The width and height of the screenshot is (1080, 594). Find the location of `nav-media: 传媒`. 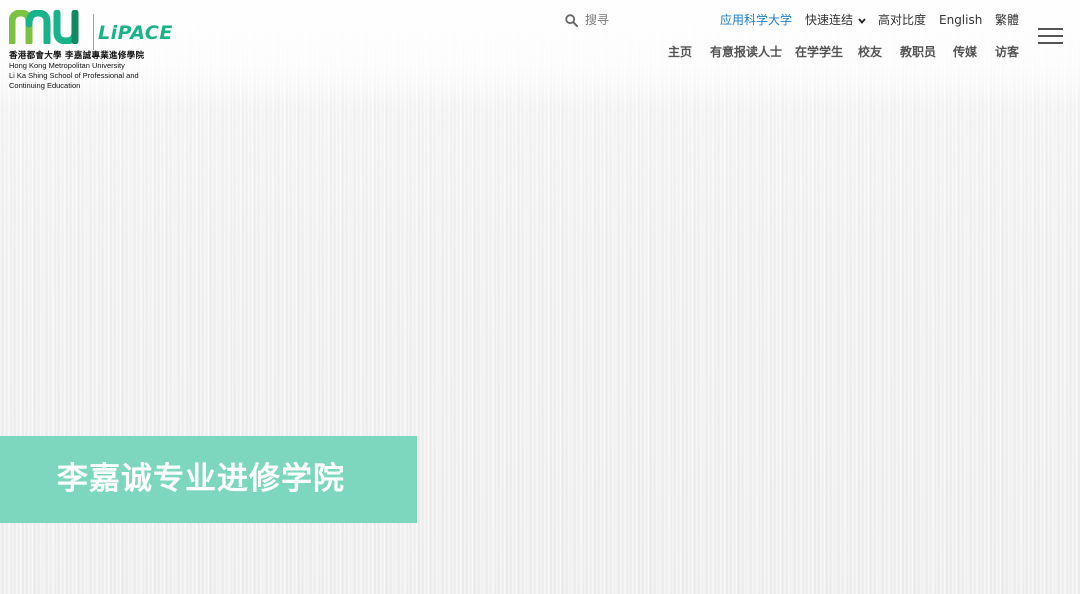

nav-media: 传媒 is located at coordinates (965, 52).